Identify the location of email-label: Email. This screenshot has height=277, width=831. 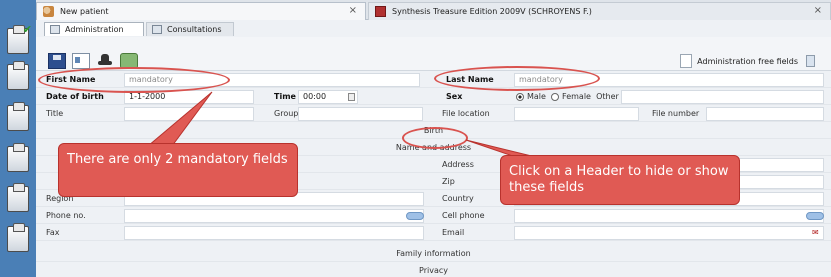
(453, 232).